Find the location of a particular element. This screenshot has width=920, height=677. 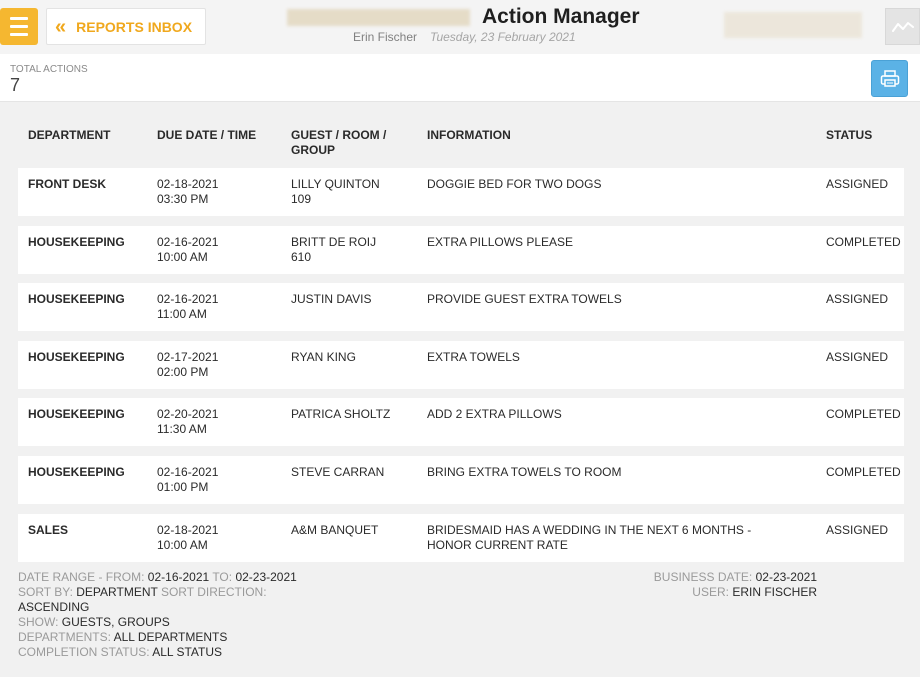

department-cell: SALES is located at coordinates (48, 530).